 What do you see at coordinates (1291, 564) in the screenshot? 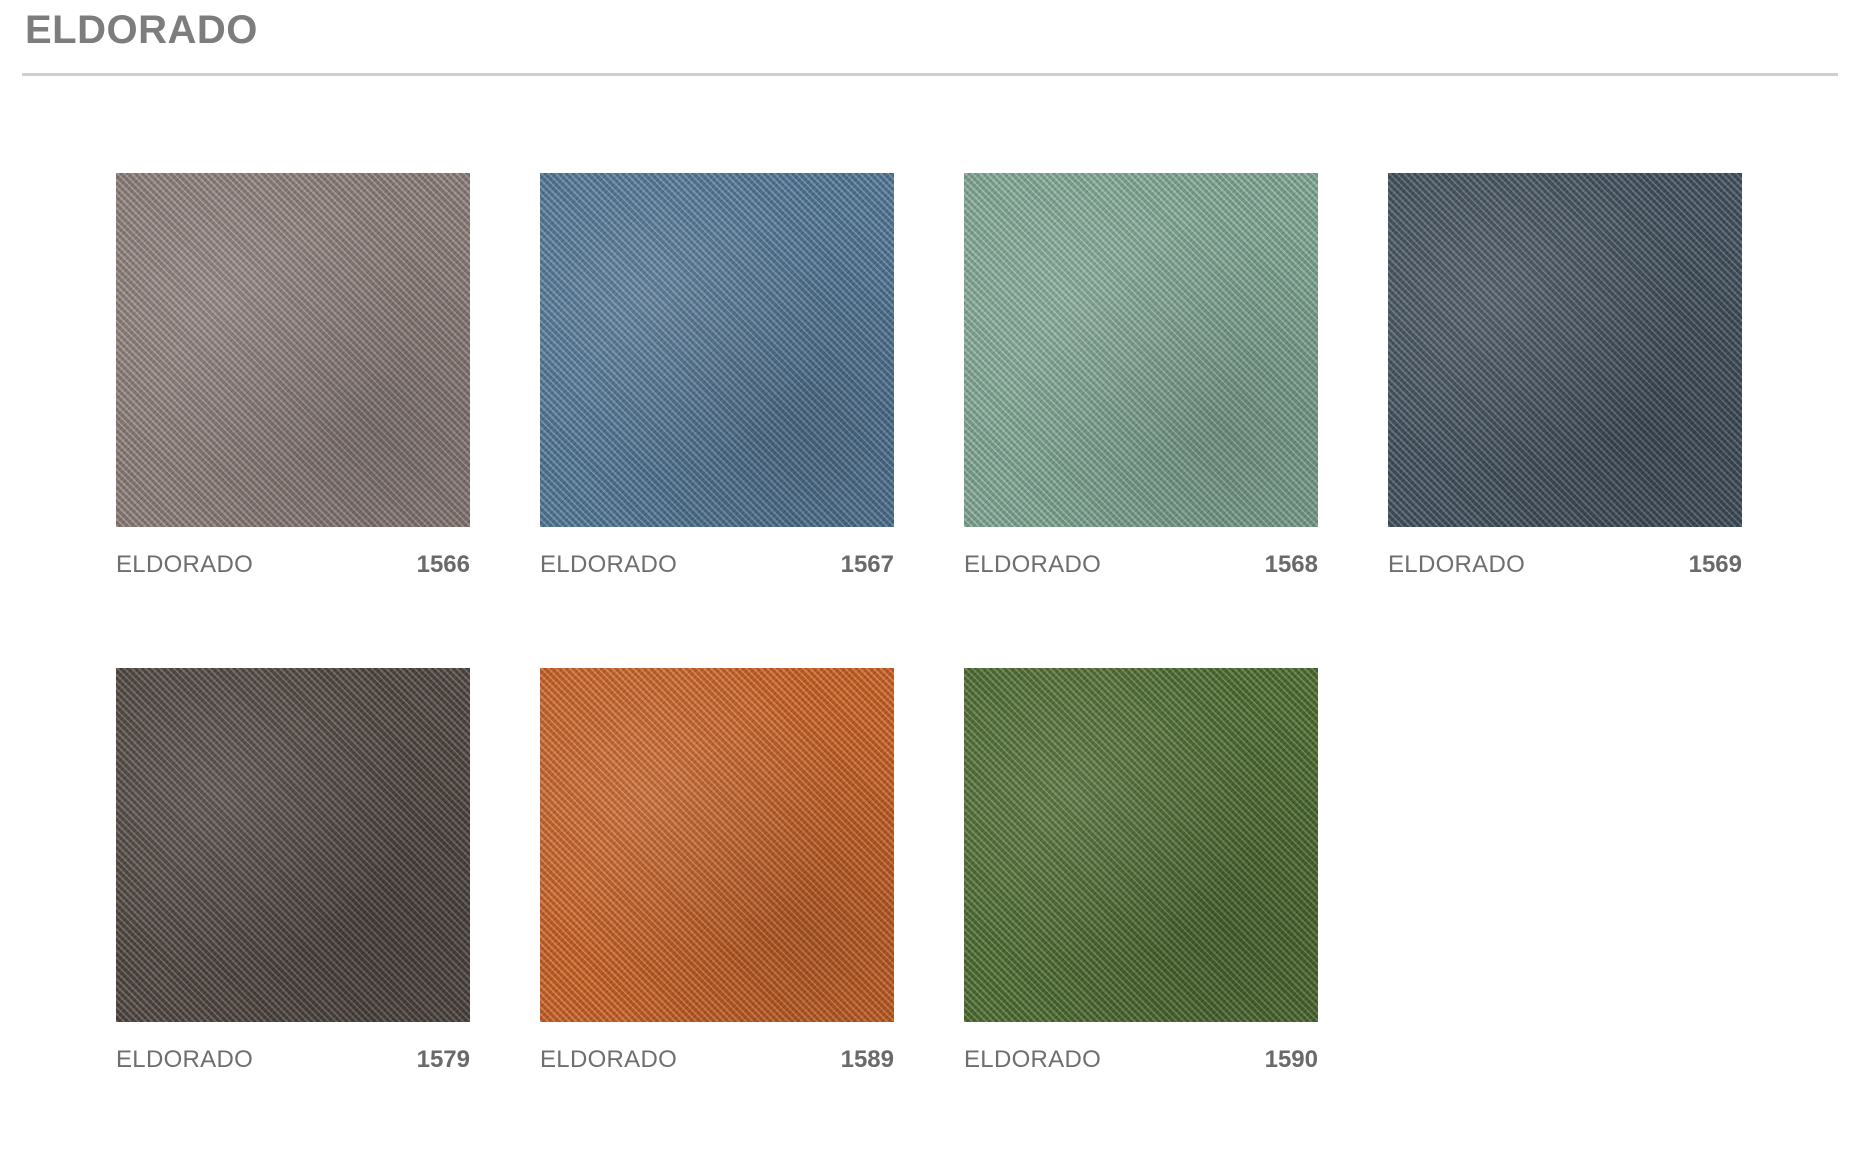
I see `swatch-code: 1568` at bounding box center [1291, 564].